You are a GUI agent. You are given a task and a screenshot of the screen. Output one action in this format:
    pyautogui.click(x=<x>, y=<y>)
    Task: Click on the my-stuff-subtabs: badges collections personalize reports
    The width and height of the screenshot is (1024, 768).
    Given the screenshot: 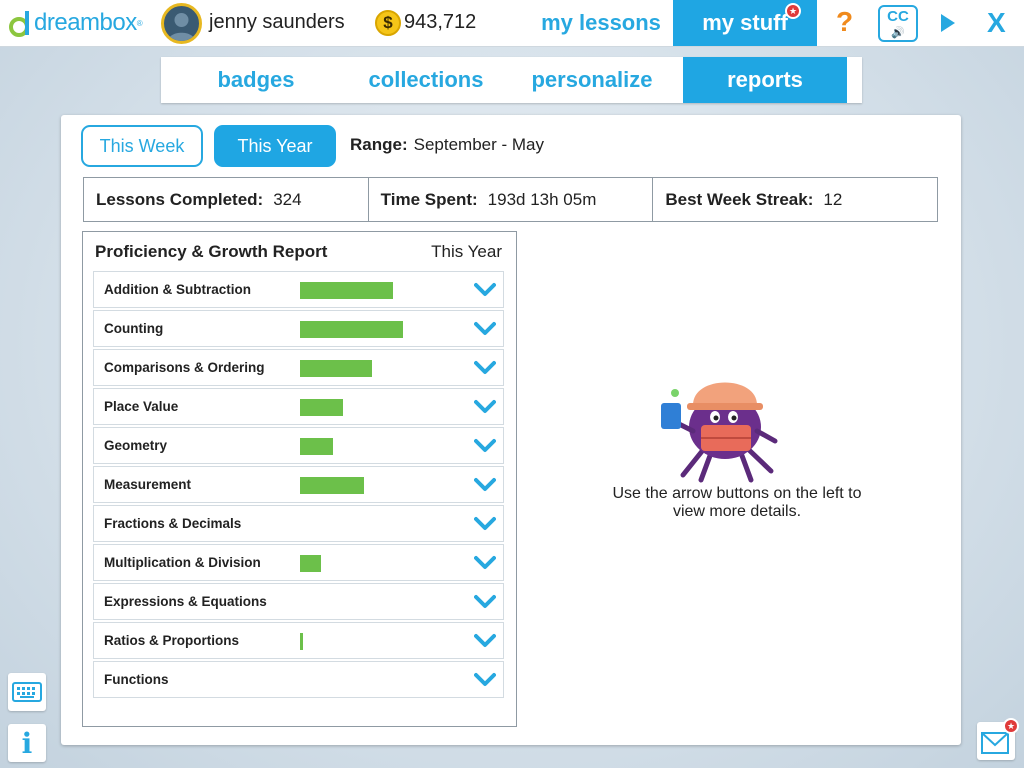 What is the action you would take?
    pyautogui.click(x=511, y=80)
    